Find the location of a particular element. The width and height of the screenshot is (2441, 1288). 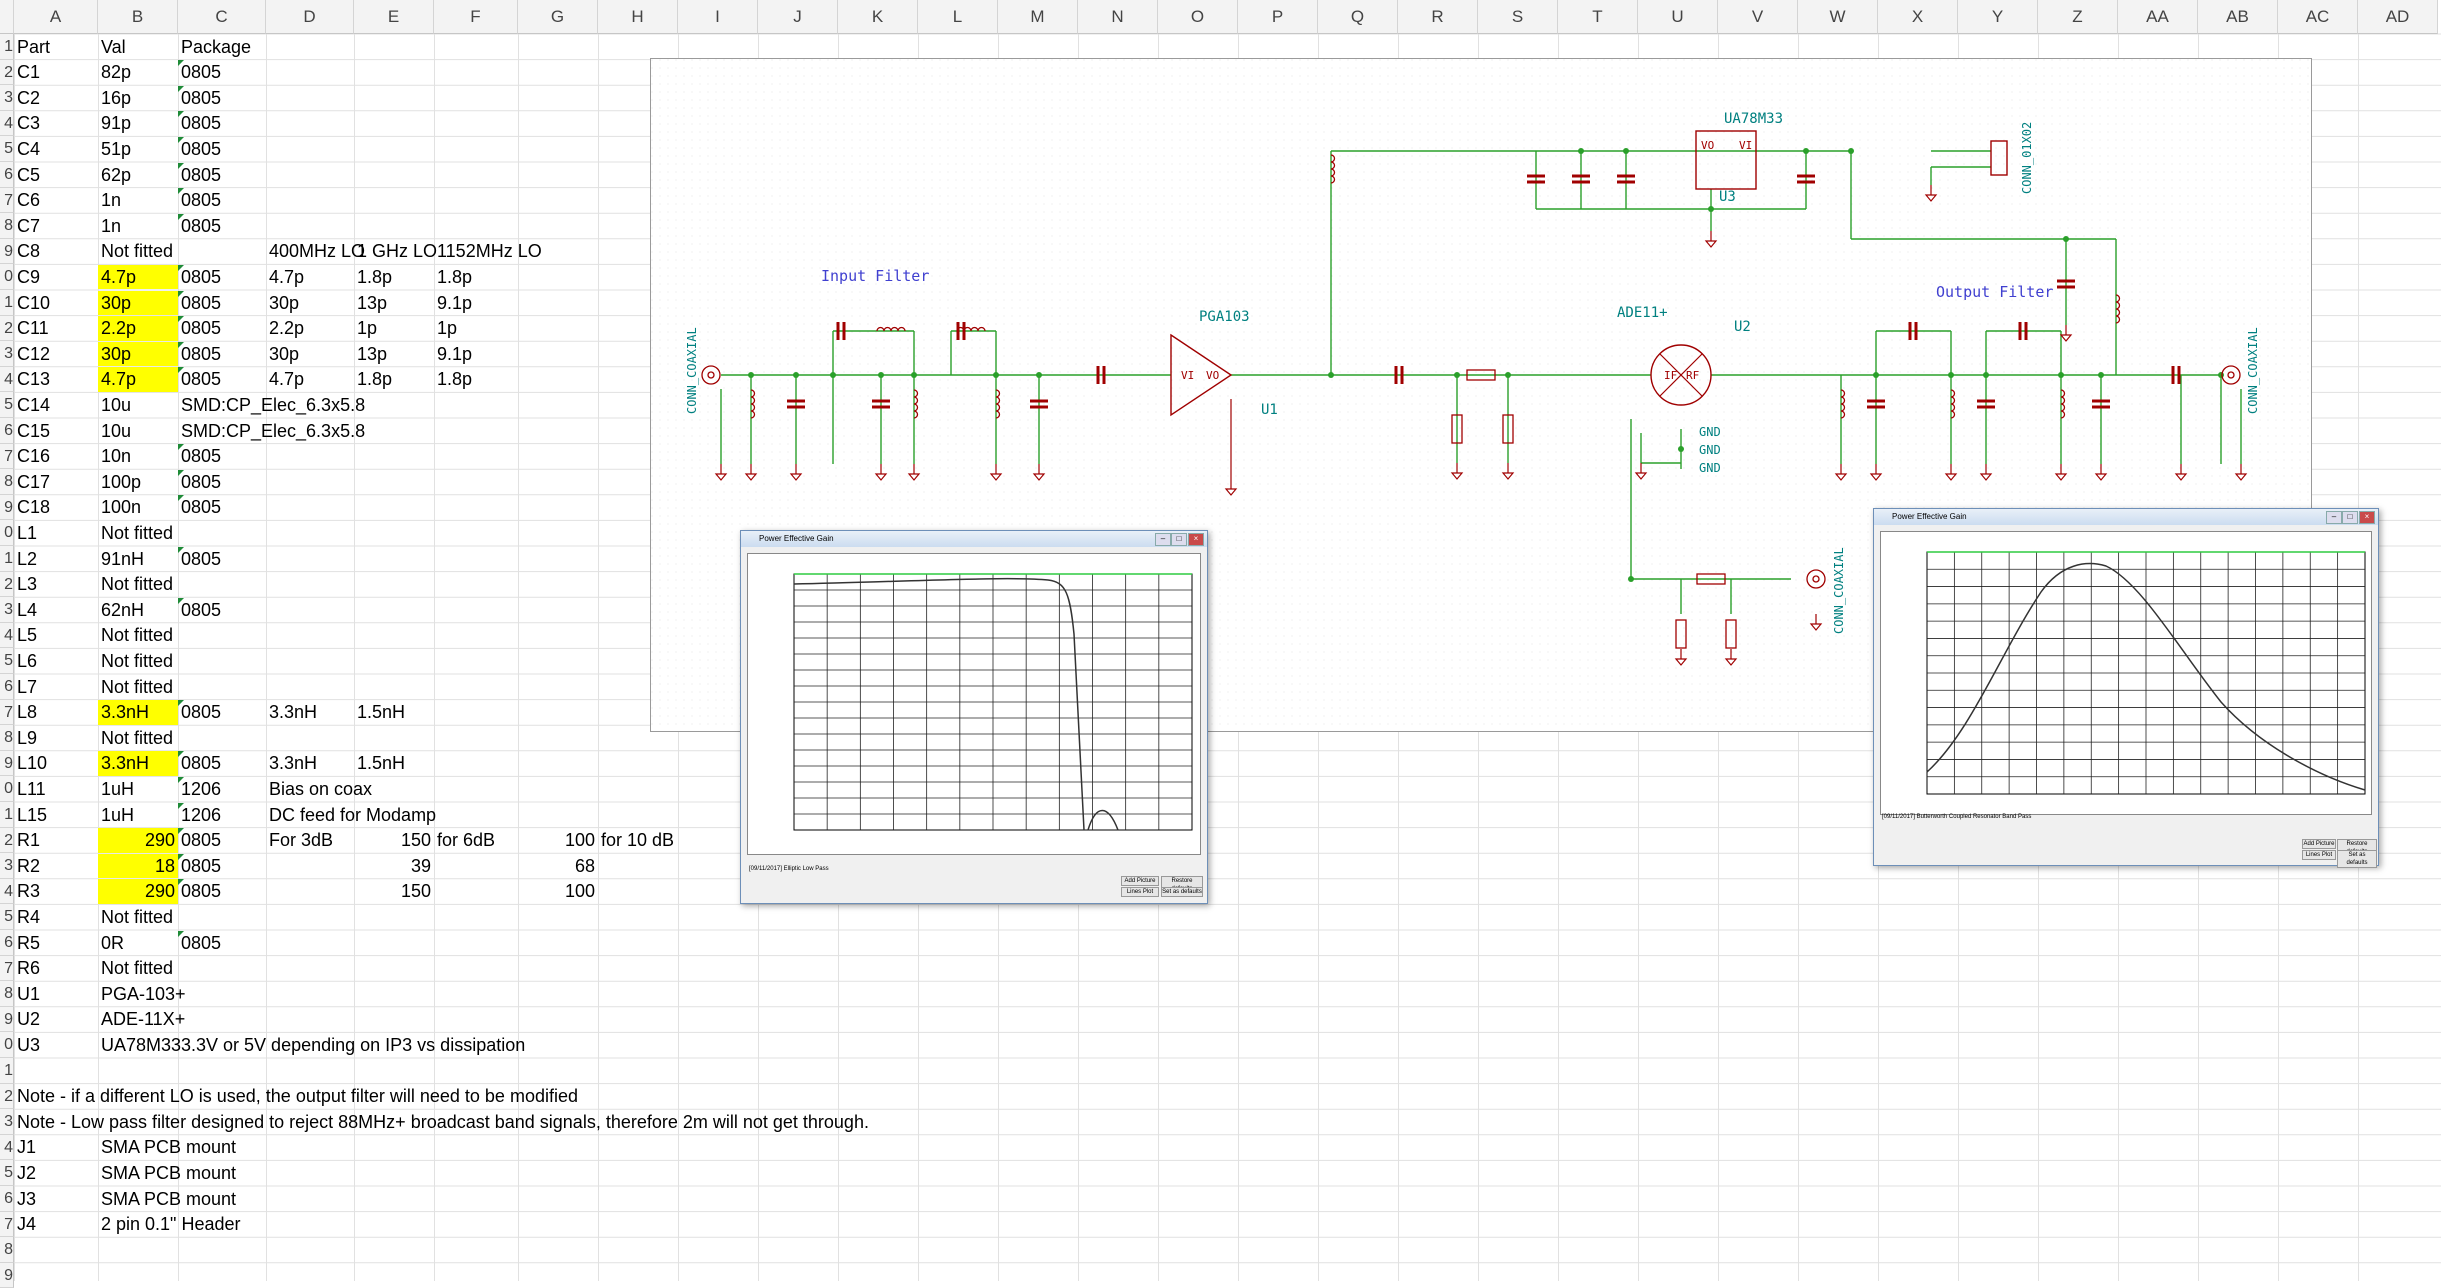

cell-d-28: 3.3nH is located at coordinates (291, 763).